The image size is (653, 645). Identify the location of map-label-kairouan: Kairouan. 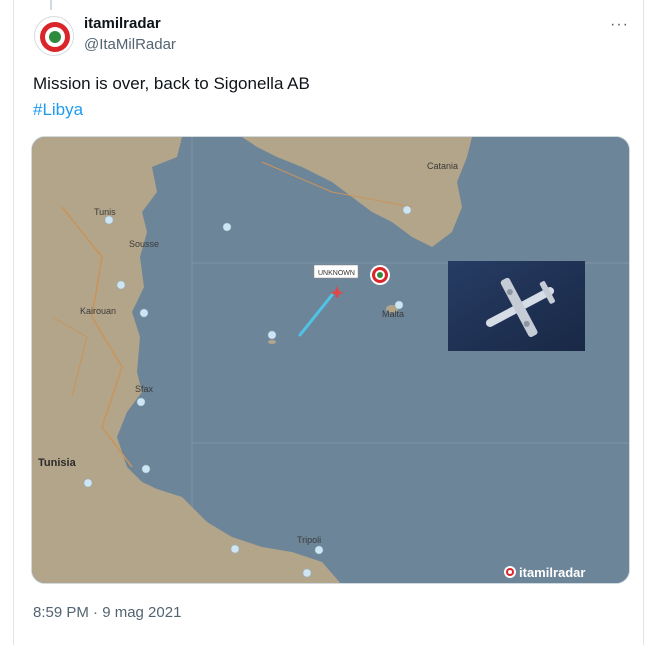
(98, 311).